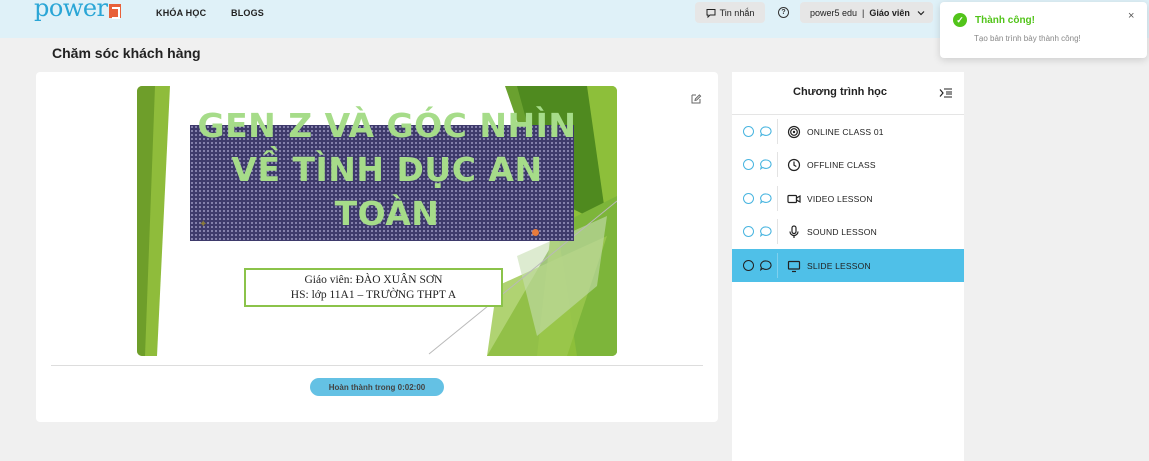 This screenshot has height=461, width=1149. I want to click on logo-text: power, so click(71, 11).